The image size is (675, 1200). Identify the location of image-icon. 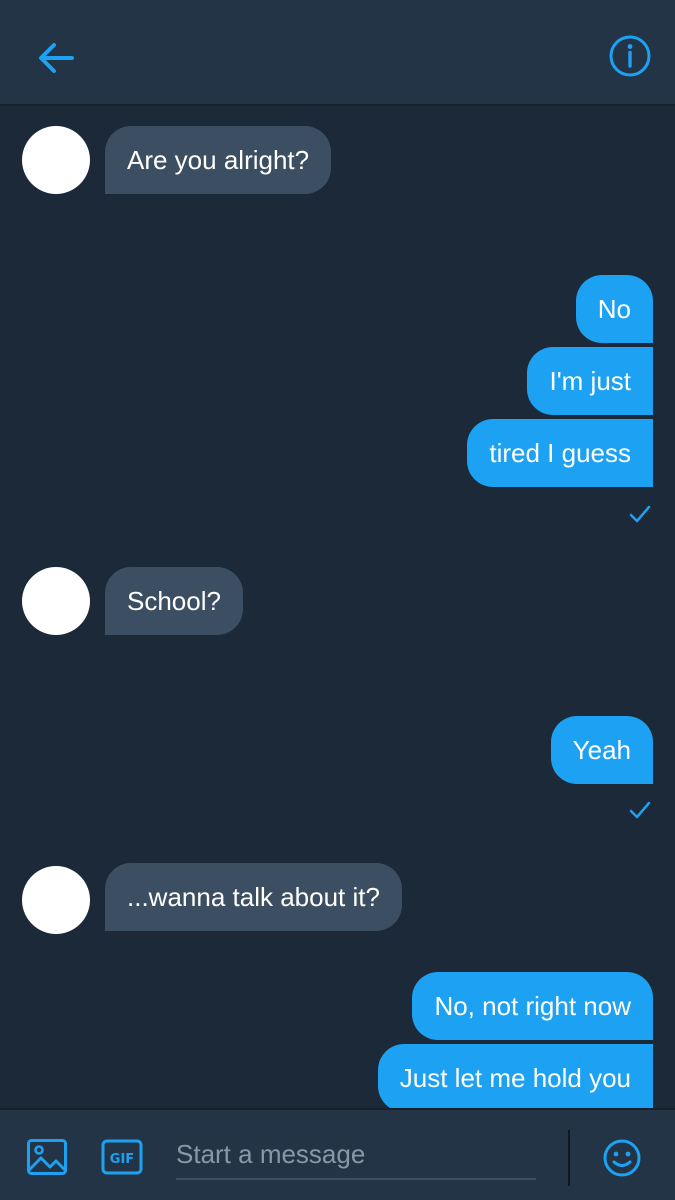
(47, 1157).